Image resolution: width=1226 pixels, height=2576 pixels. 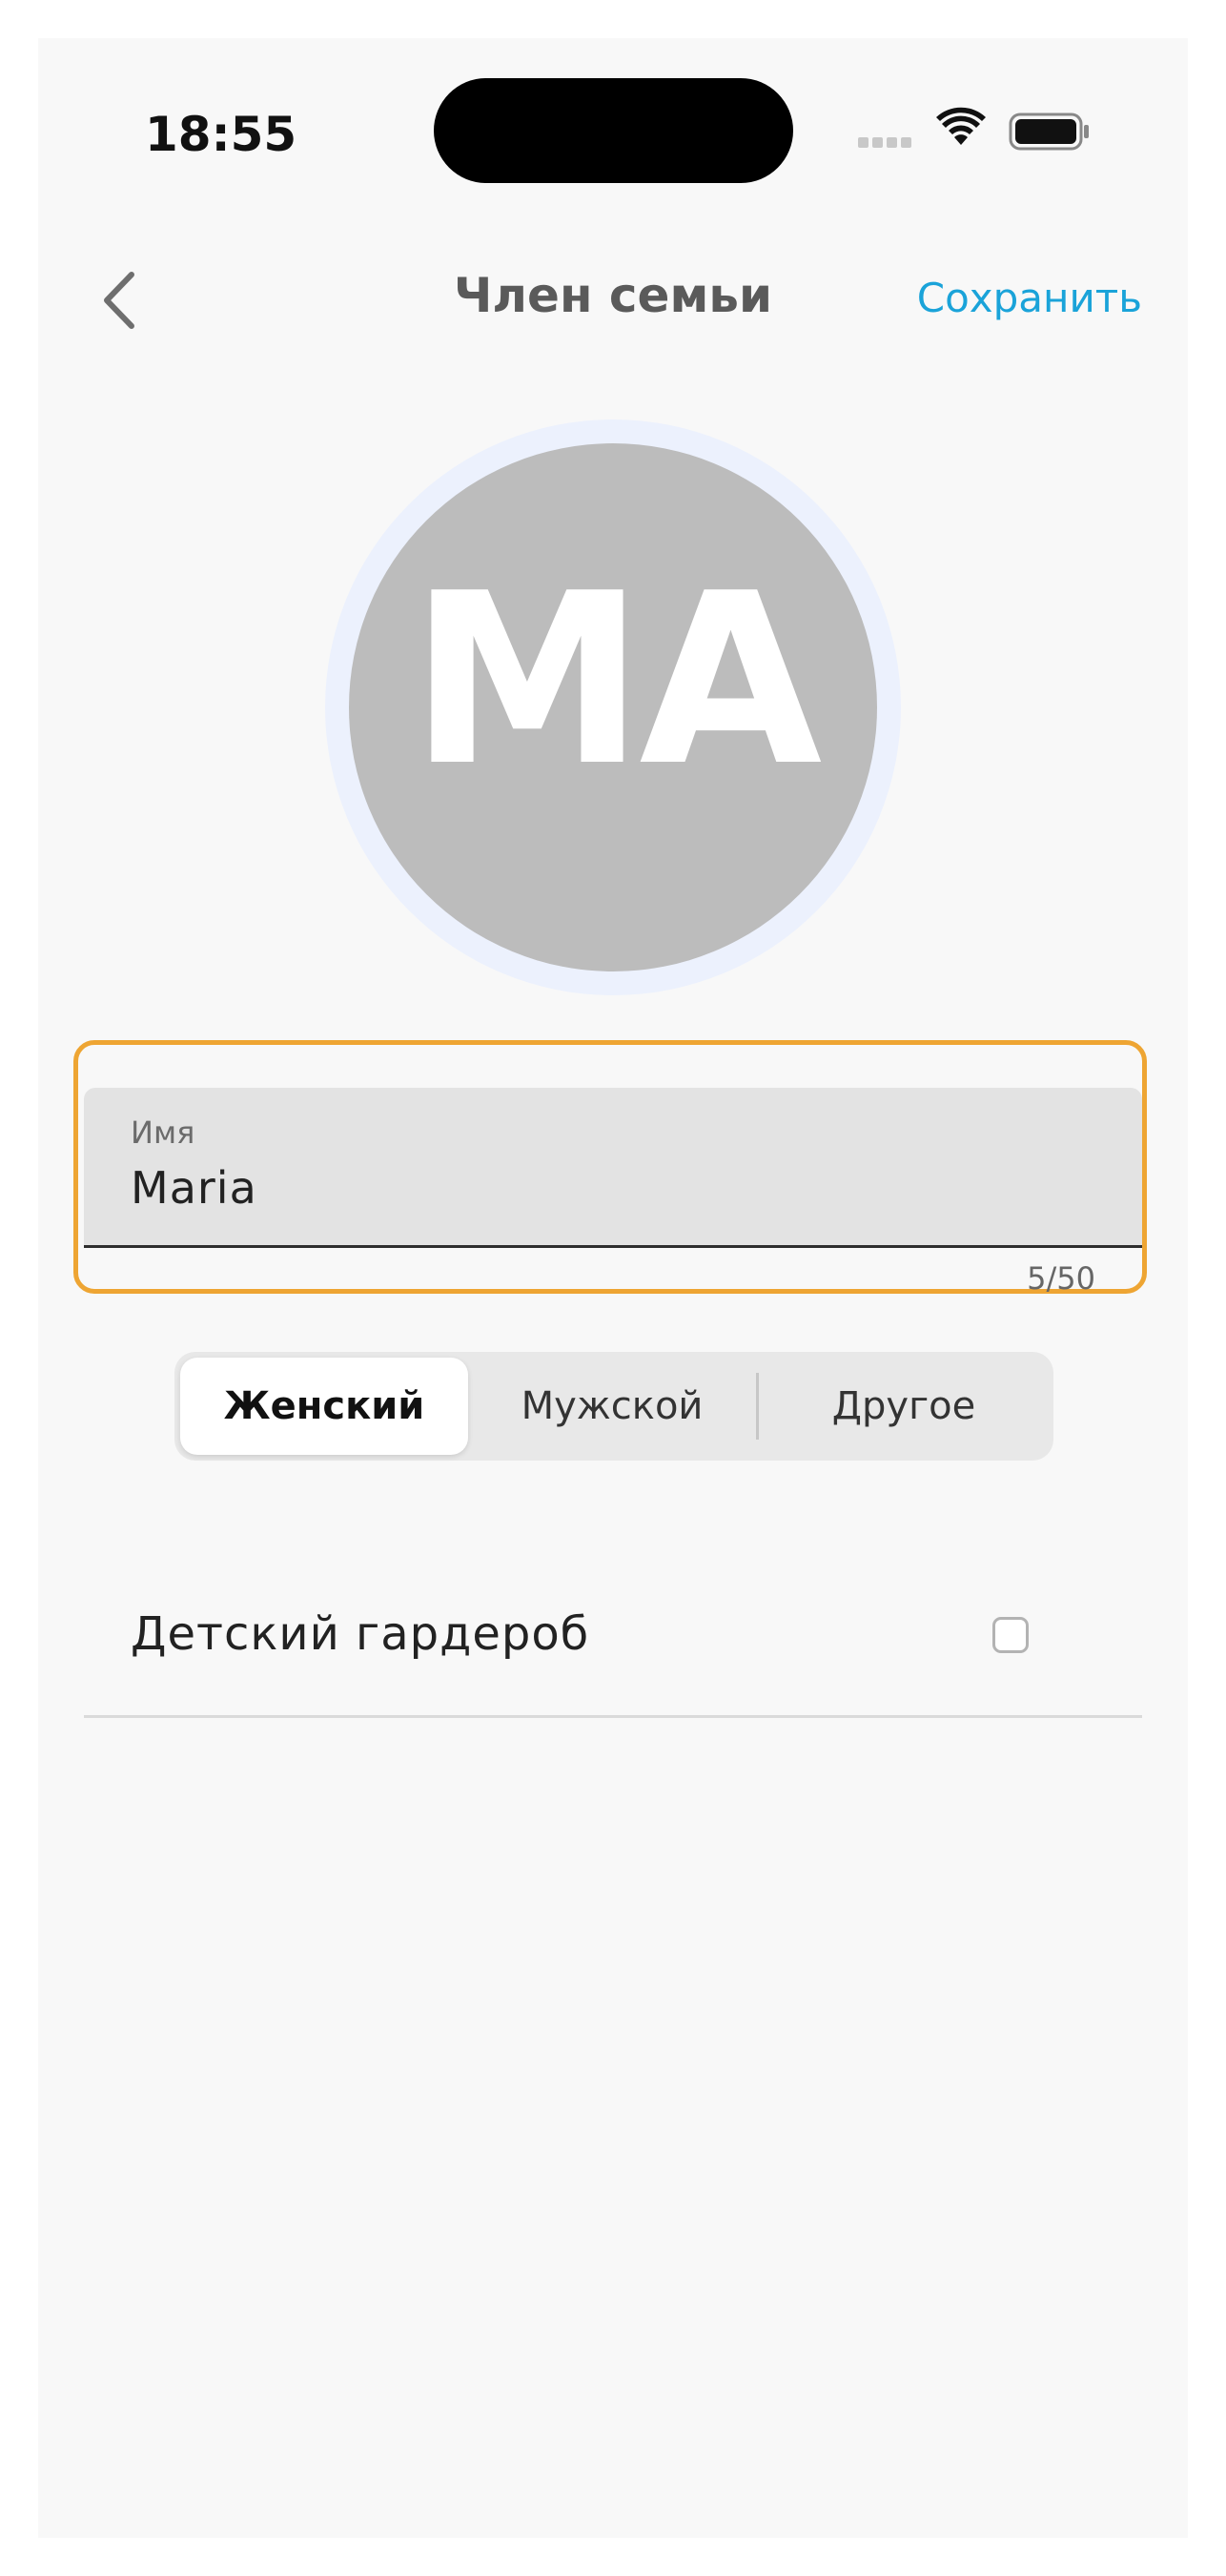 I want to click on battery-icon, so click(x=1049, y=131).